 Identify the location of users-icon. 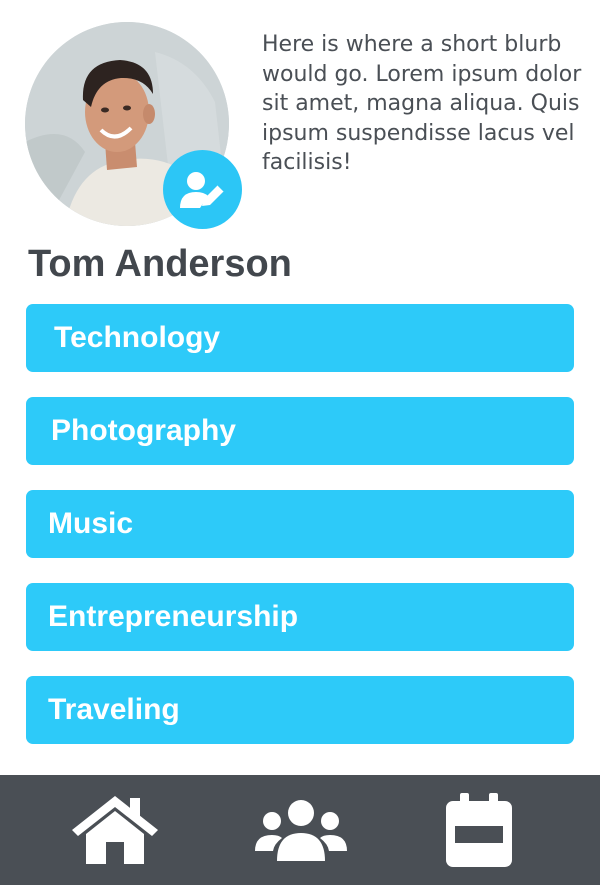
(300, 830).